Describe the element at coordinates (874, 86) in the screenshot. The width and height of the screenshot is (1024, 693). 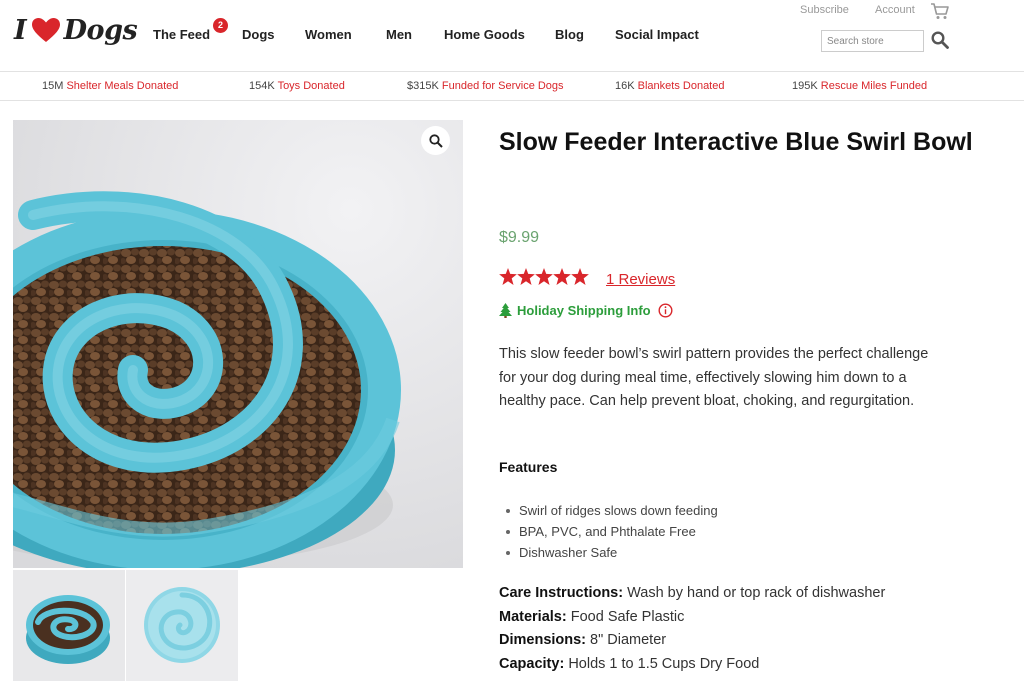
I see `stat-label: Rescue Miles Funded` at that location.